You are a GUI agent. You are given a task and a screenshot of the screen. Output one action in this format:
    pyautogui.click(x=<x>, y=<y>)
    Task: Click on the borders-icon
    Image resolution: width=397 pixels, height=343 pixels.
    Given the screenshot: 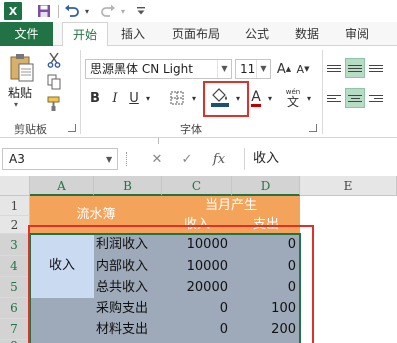 What is the action you would take?
    pyautogui.click(x=177, y=98)
    